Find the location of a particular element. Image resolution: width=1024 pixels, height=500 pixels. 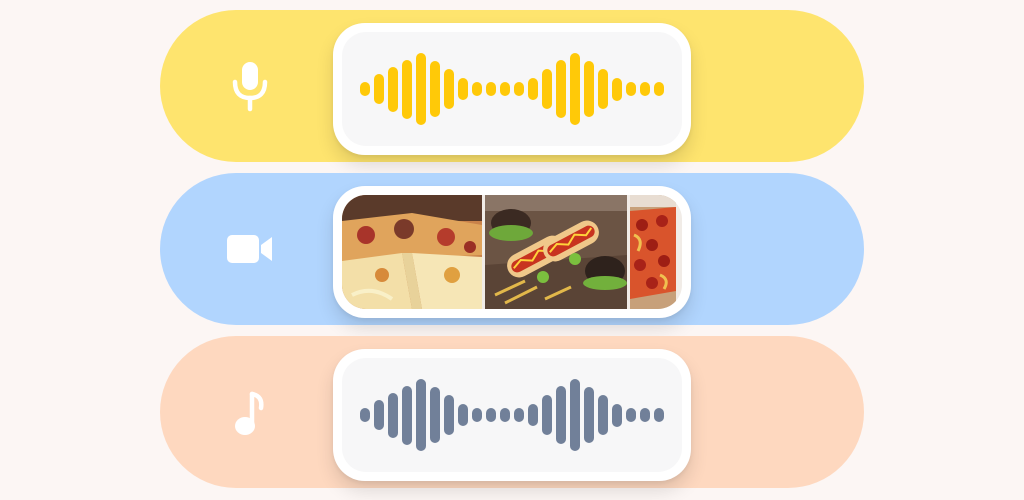

video-thumbnails-card is located at coordinates (512, 252).